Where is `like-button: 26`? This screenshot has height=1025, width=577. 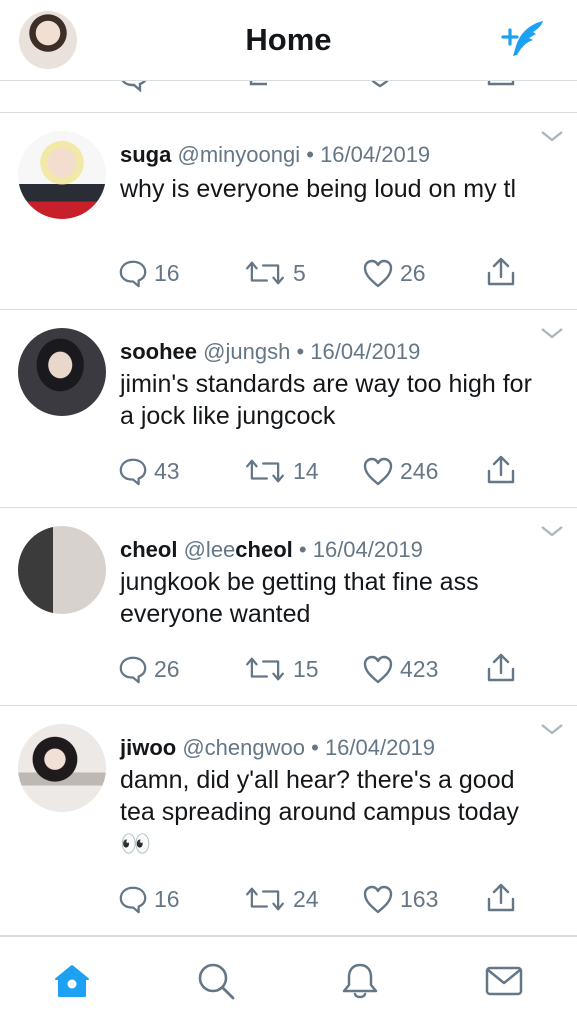
like-button: 26 is located at coordinates (394, 273).